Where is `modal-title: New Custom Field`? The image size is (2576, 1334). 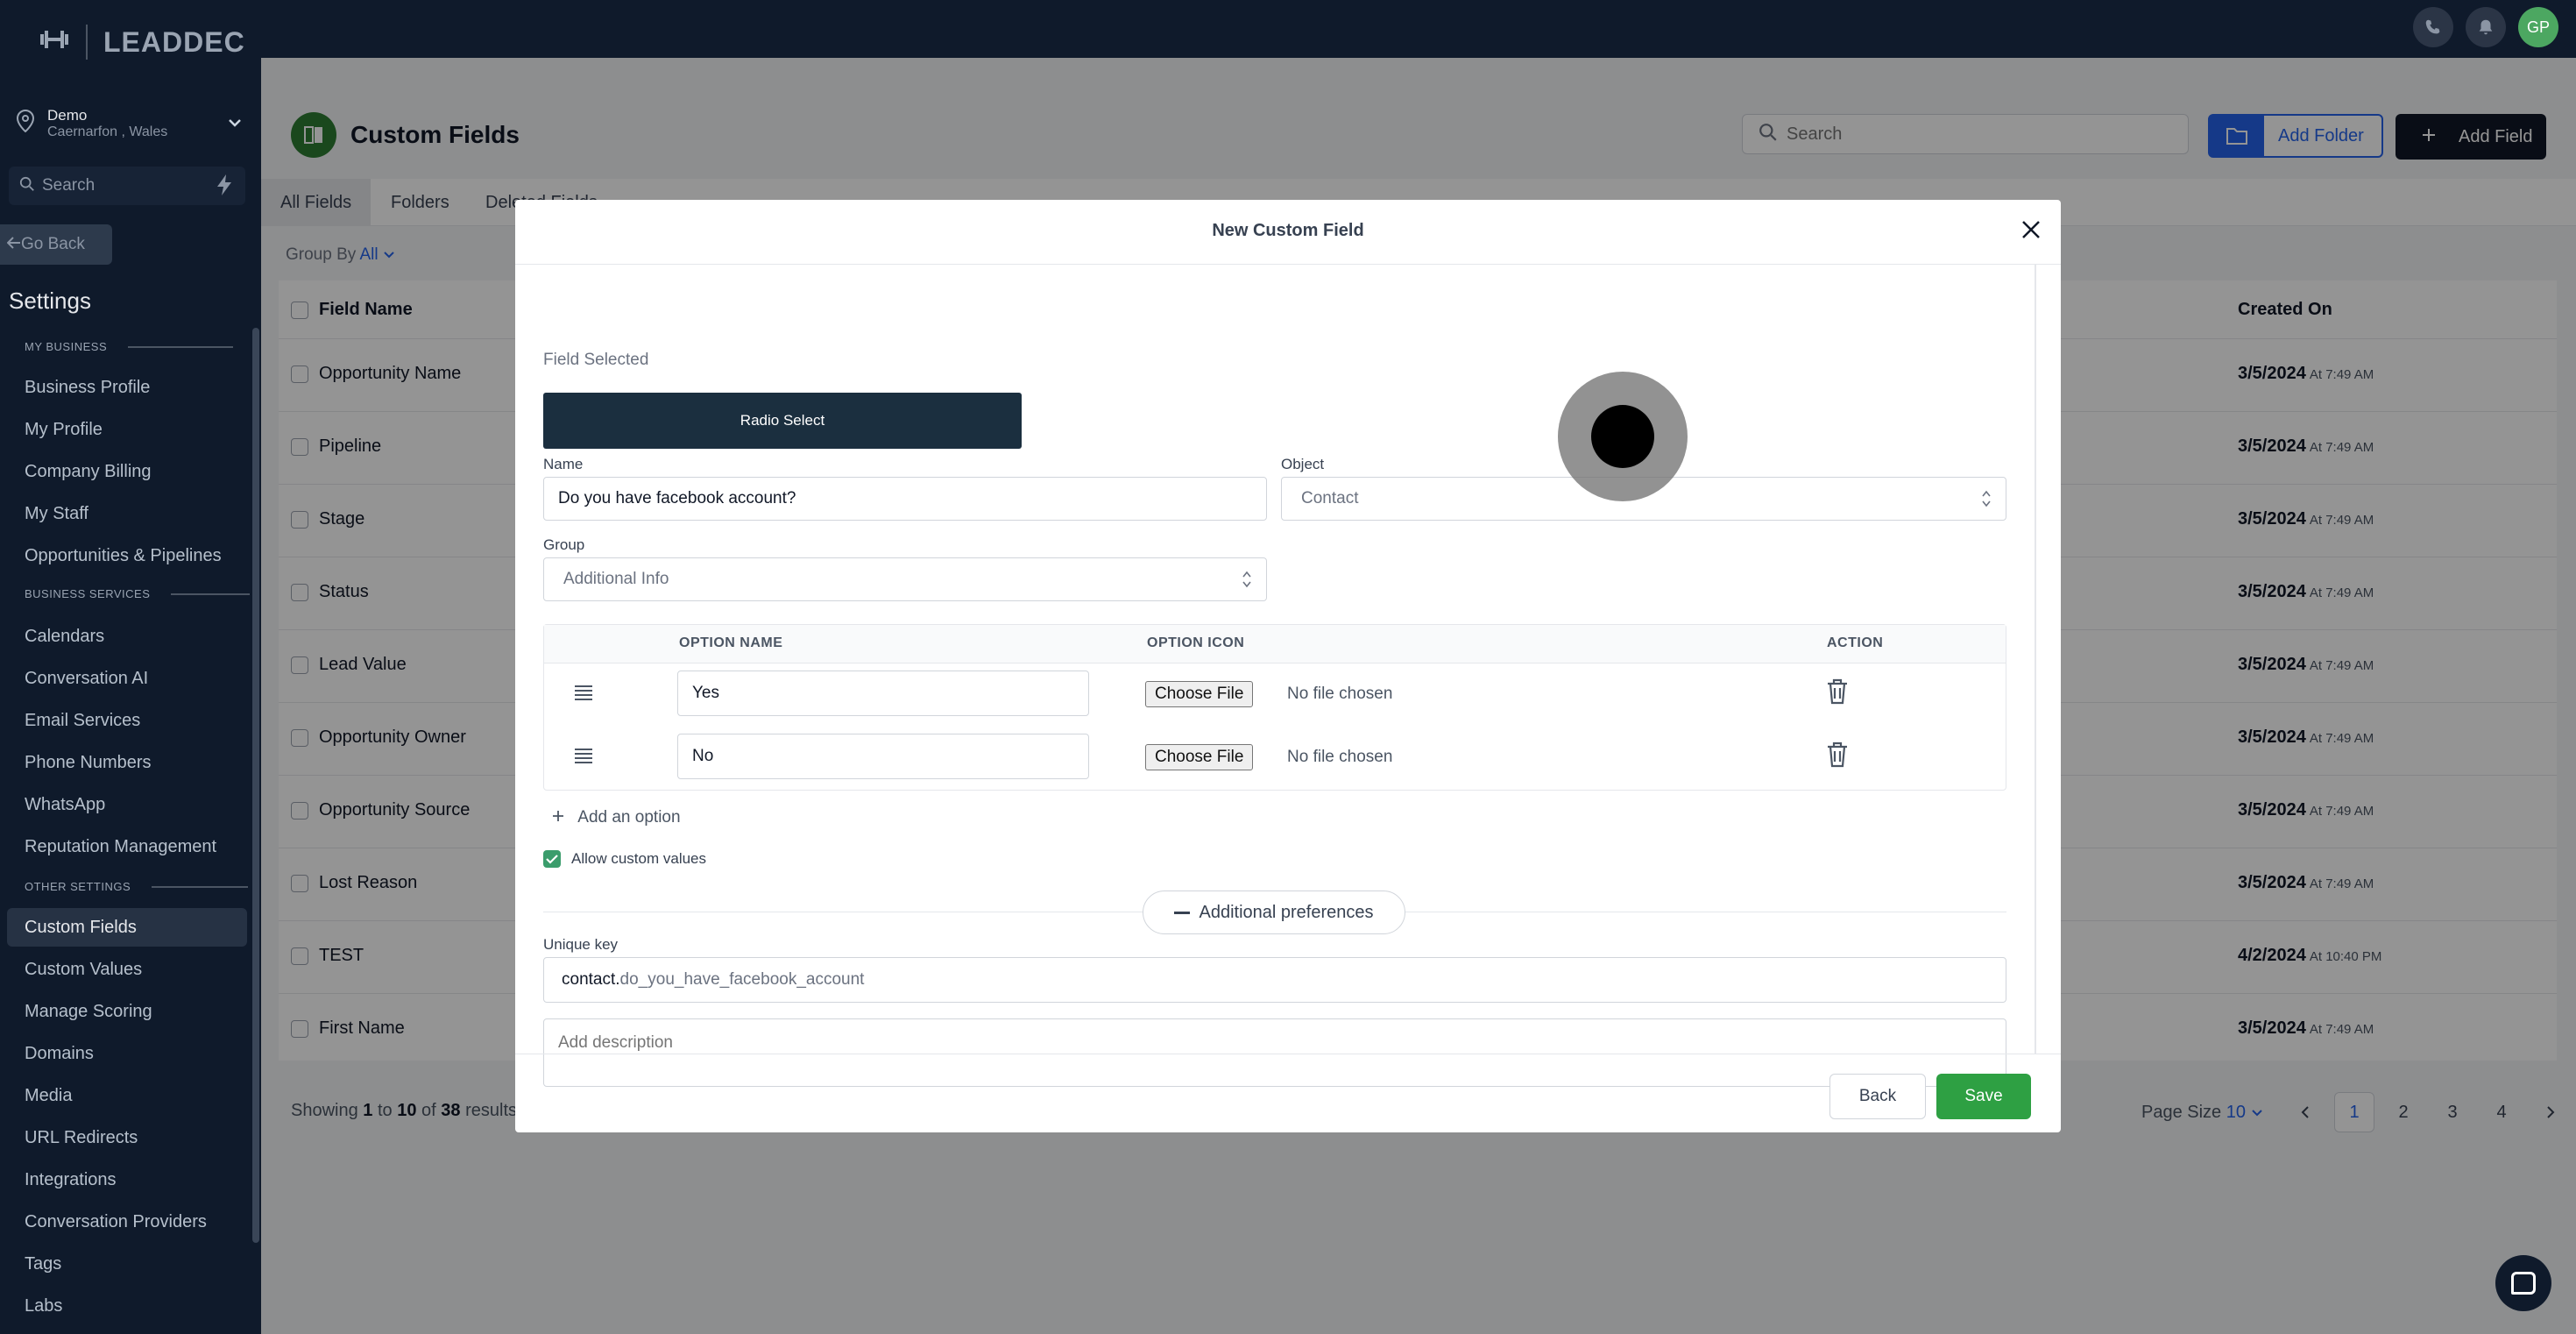 modal-title: New Custom Field is located at coordinates (1288, 230).